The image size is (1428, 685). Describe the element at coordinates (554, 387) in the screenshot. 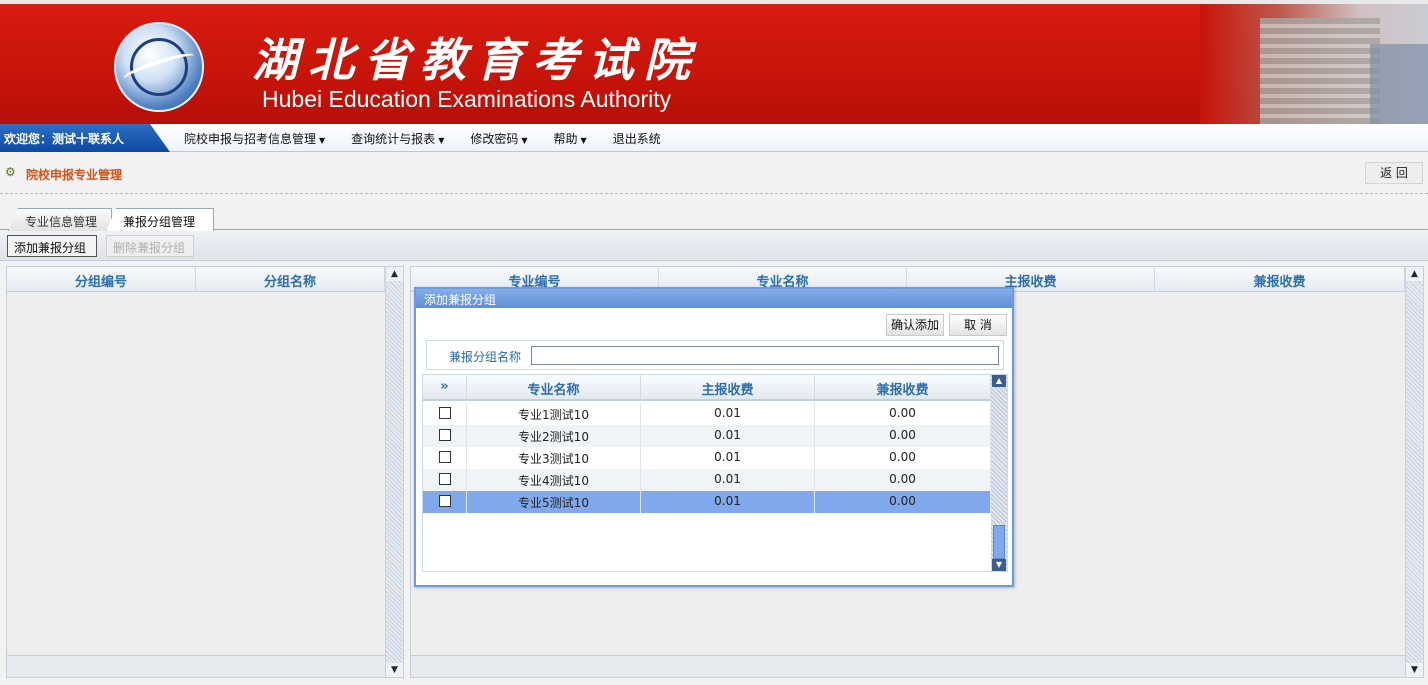

I see `col-major-name: 专业名称` at that location.